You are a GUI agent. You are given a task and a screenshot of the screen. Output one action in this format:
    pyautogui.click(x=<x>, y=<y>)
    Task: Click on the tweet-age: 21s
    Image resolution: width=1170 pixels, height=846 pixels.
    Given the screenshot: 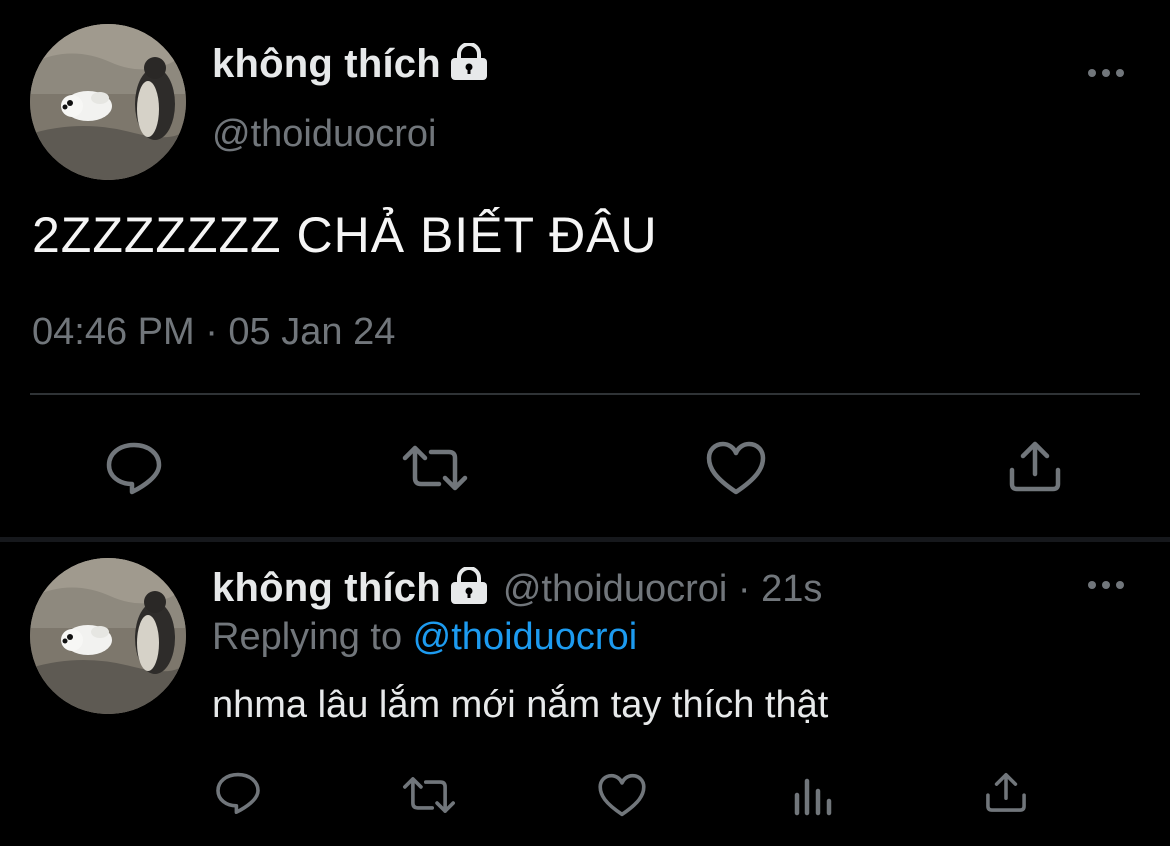 What is the action you would take?
    pyautogui.click(x=791, y=589)
    